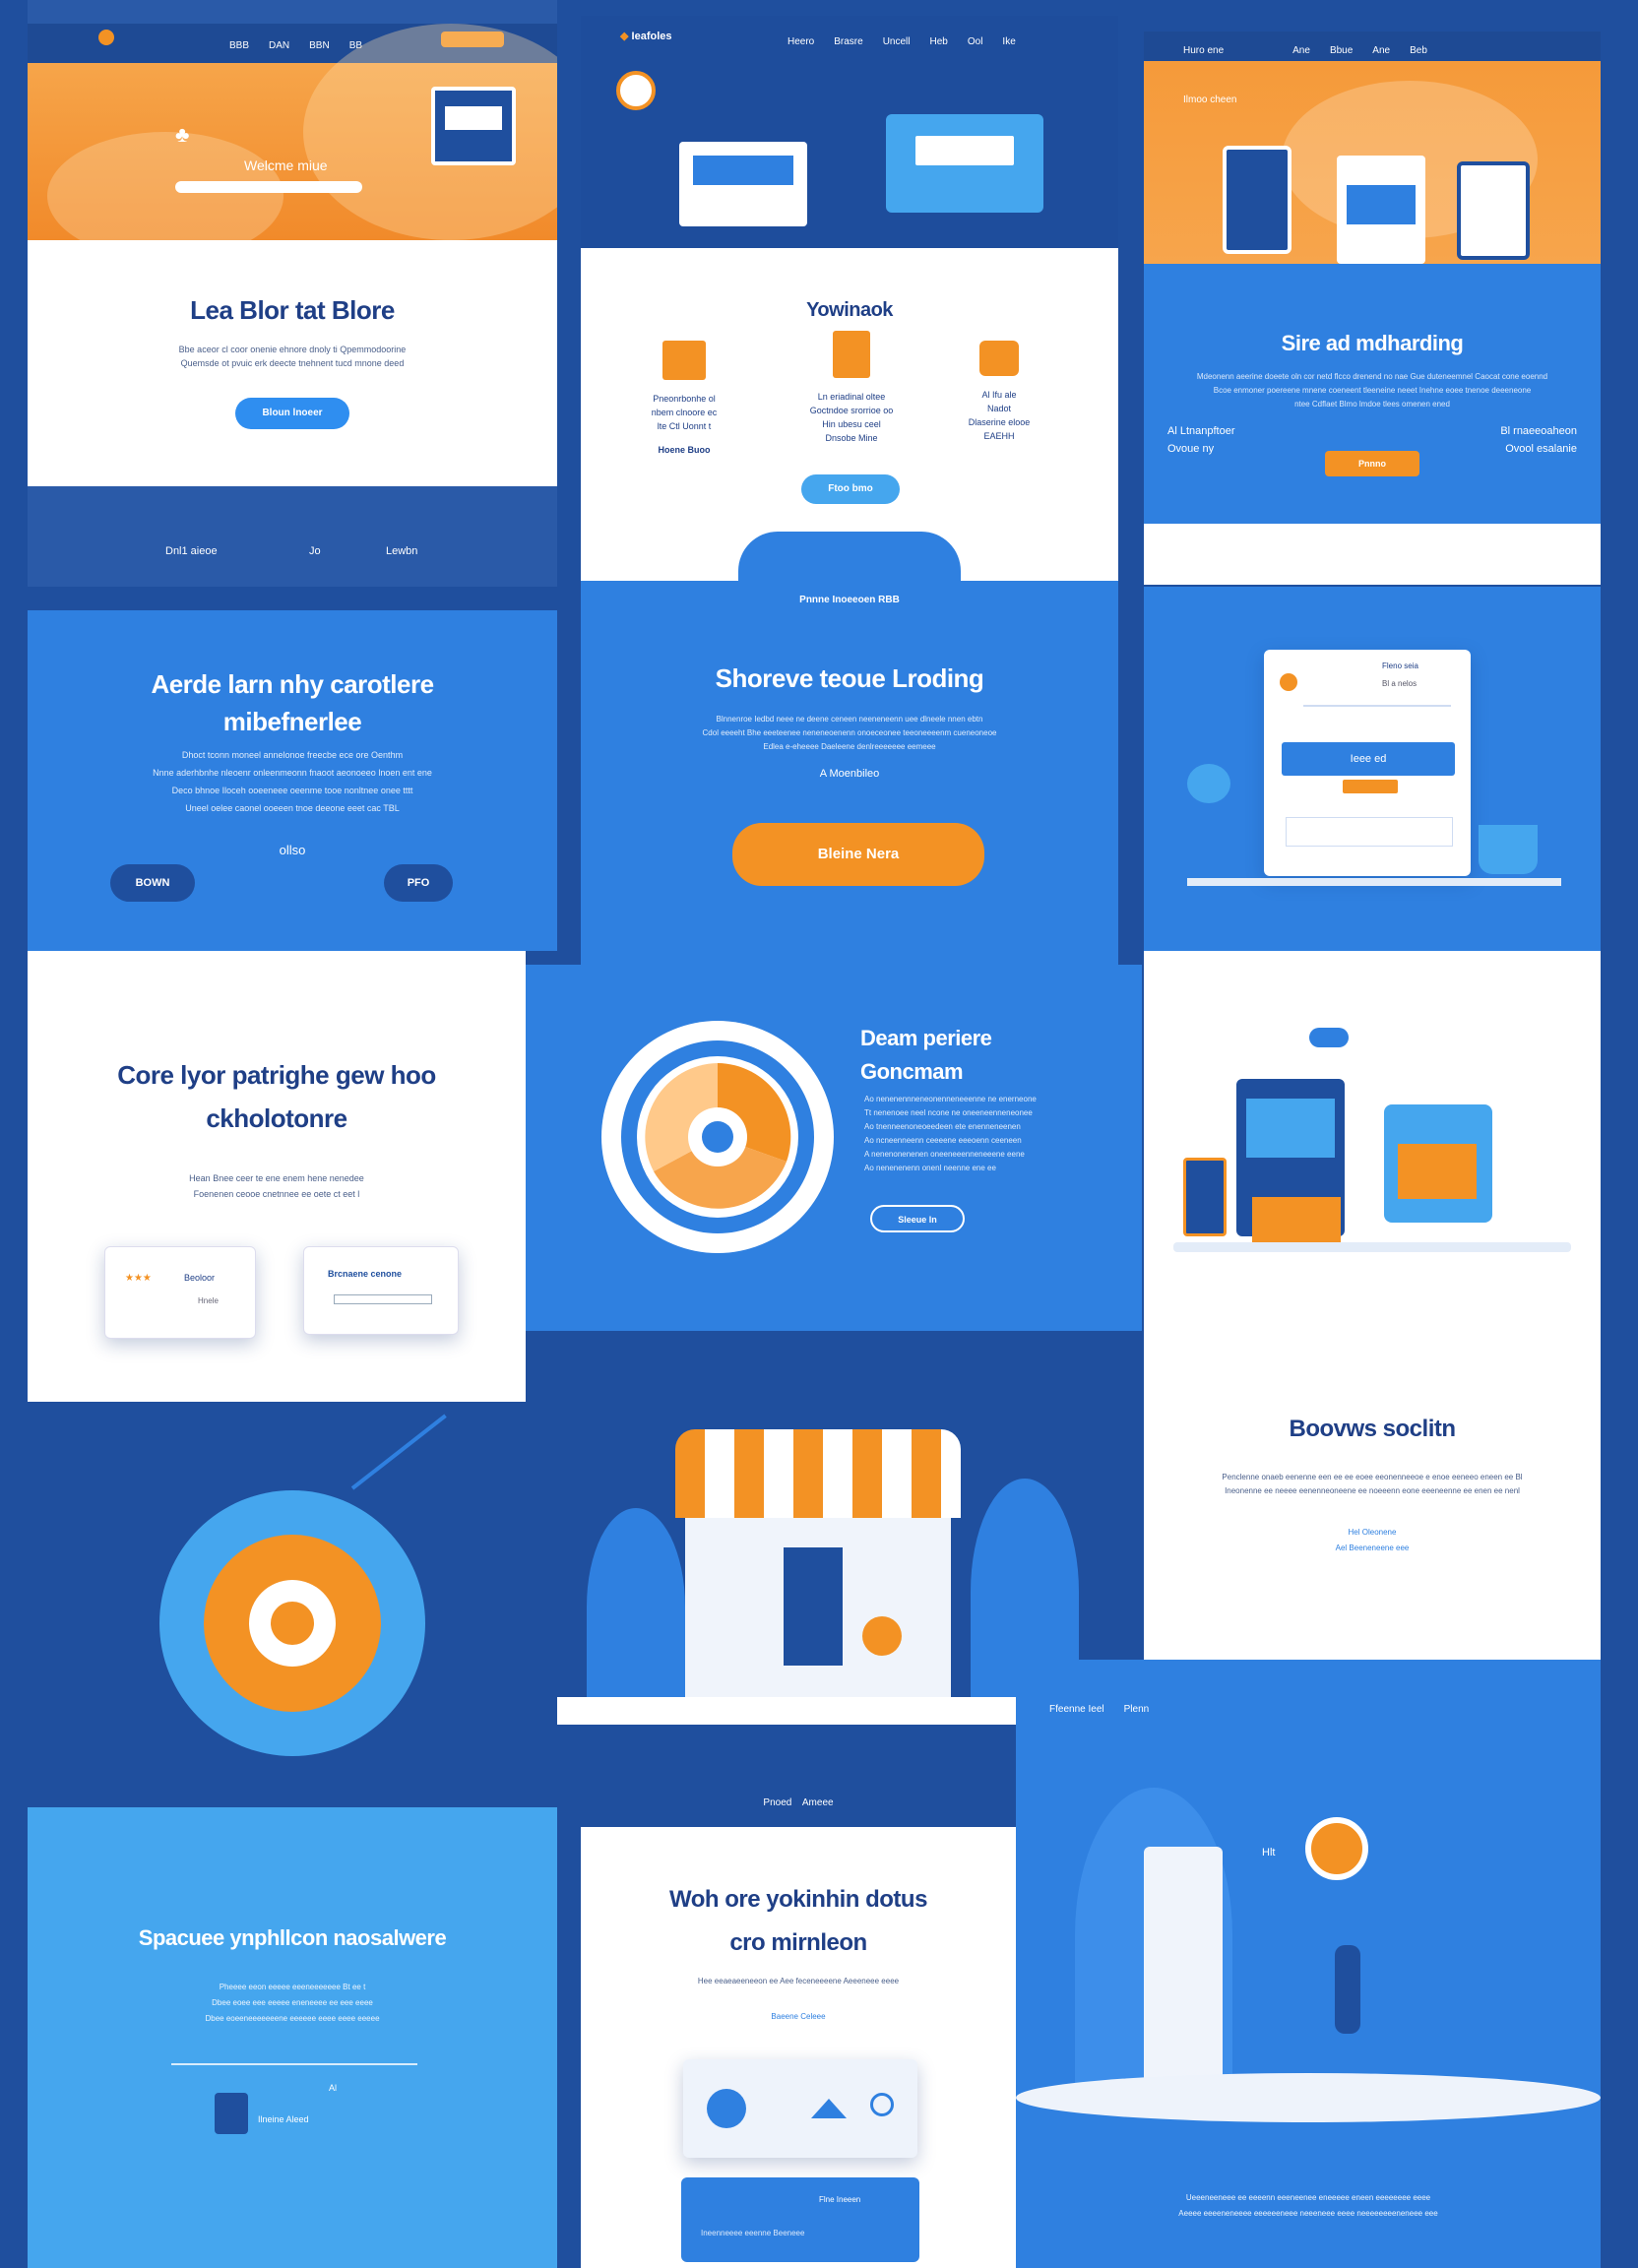 This screenshot has width=1638, height=2268. I want to click on nav-item-5: Beb, so click(1418, 50).